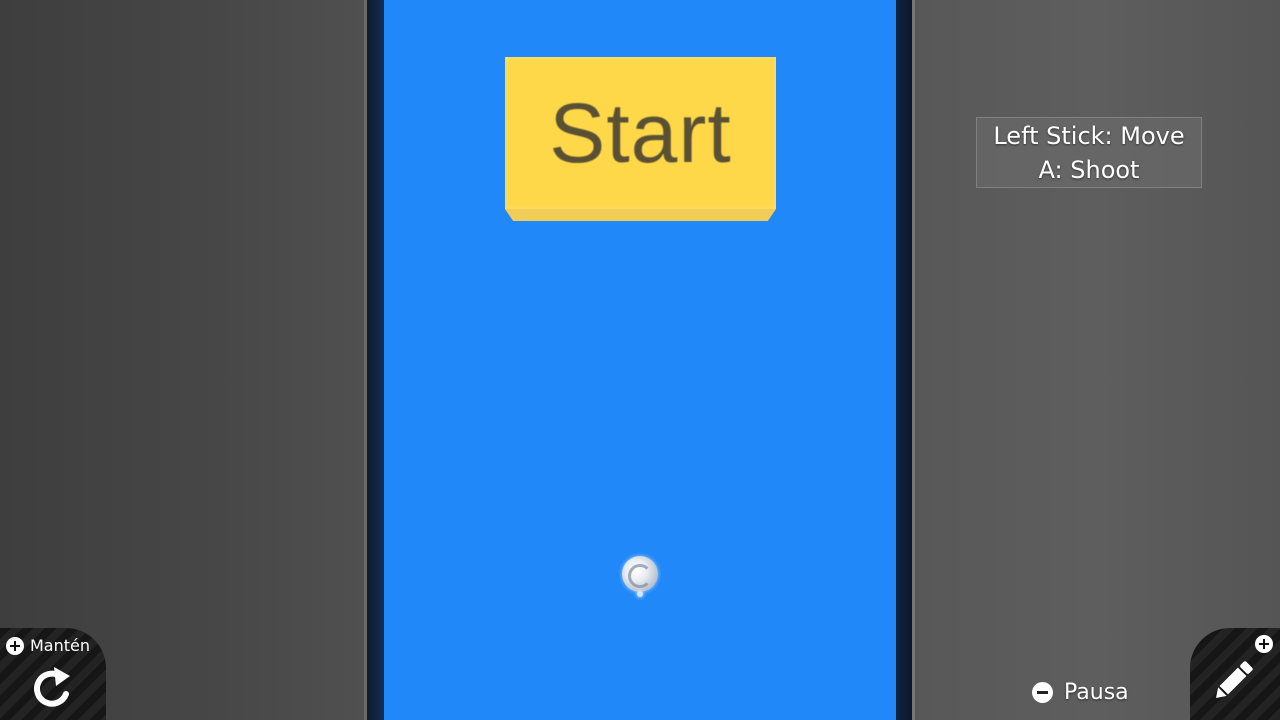  What do you see at coordinates (365, 360) in the screenshot?
I see `frame-edge-left` at bounding box center [365, 360].